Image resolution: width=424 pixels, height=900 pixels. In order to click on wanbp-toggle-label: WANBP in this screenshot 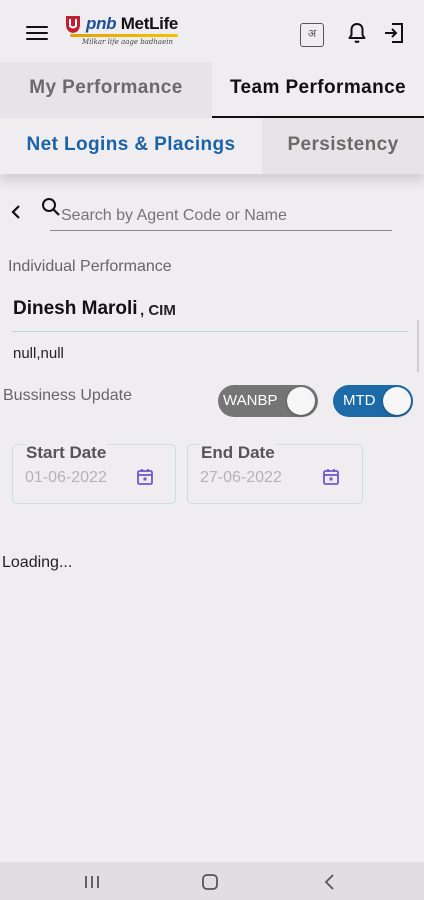, I will do `click(250, 400)`.